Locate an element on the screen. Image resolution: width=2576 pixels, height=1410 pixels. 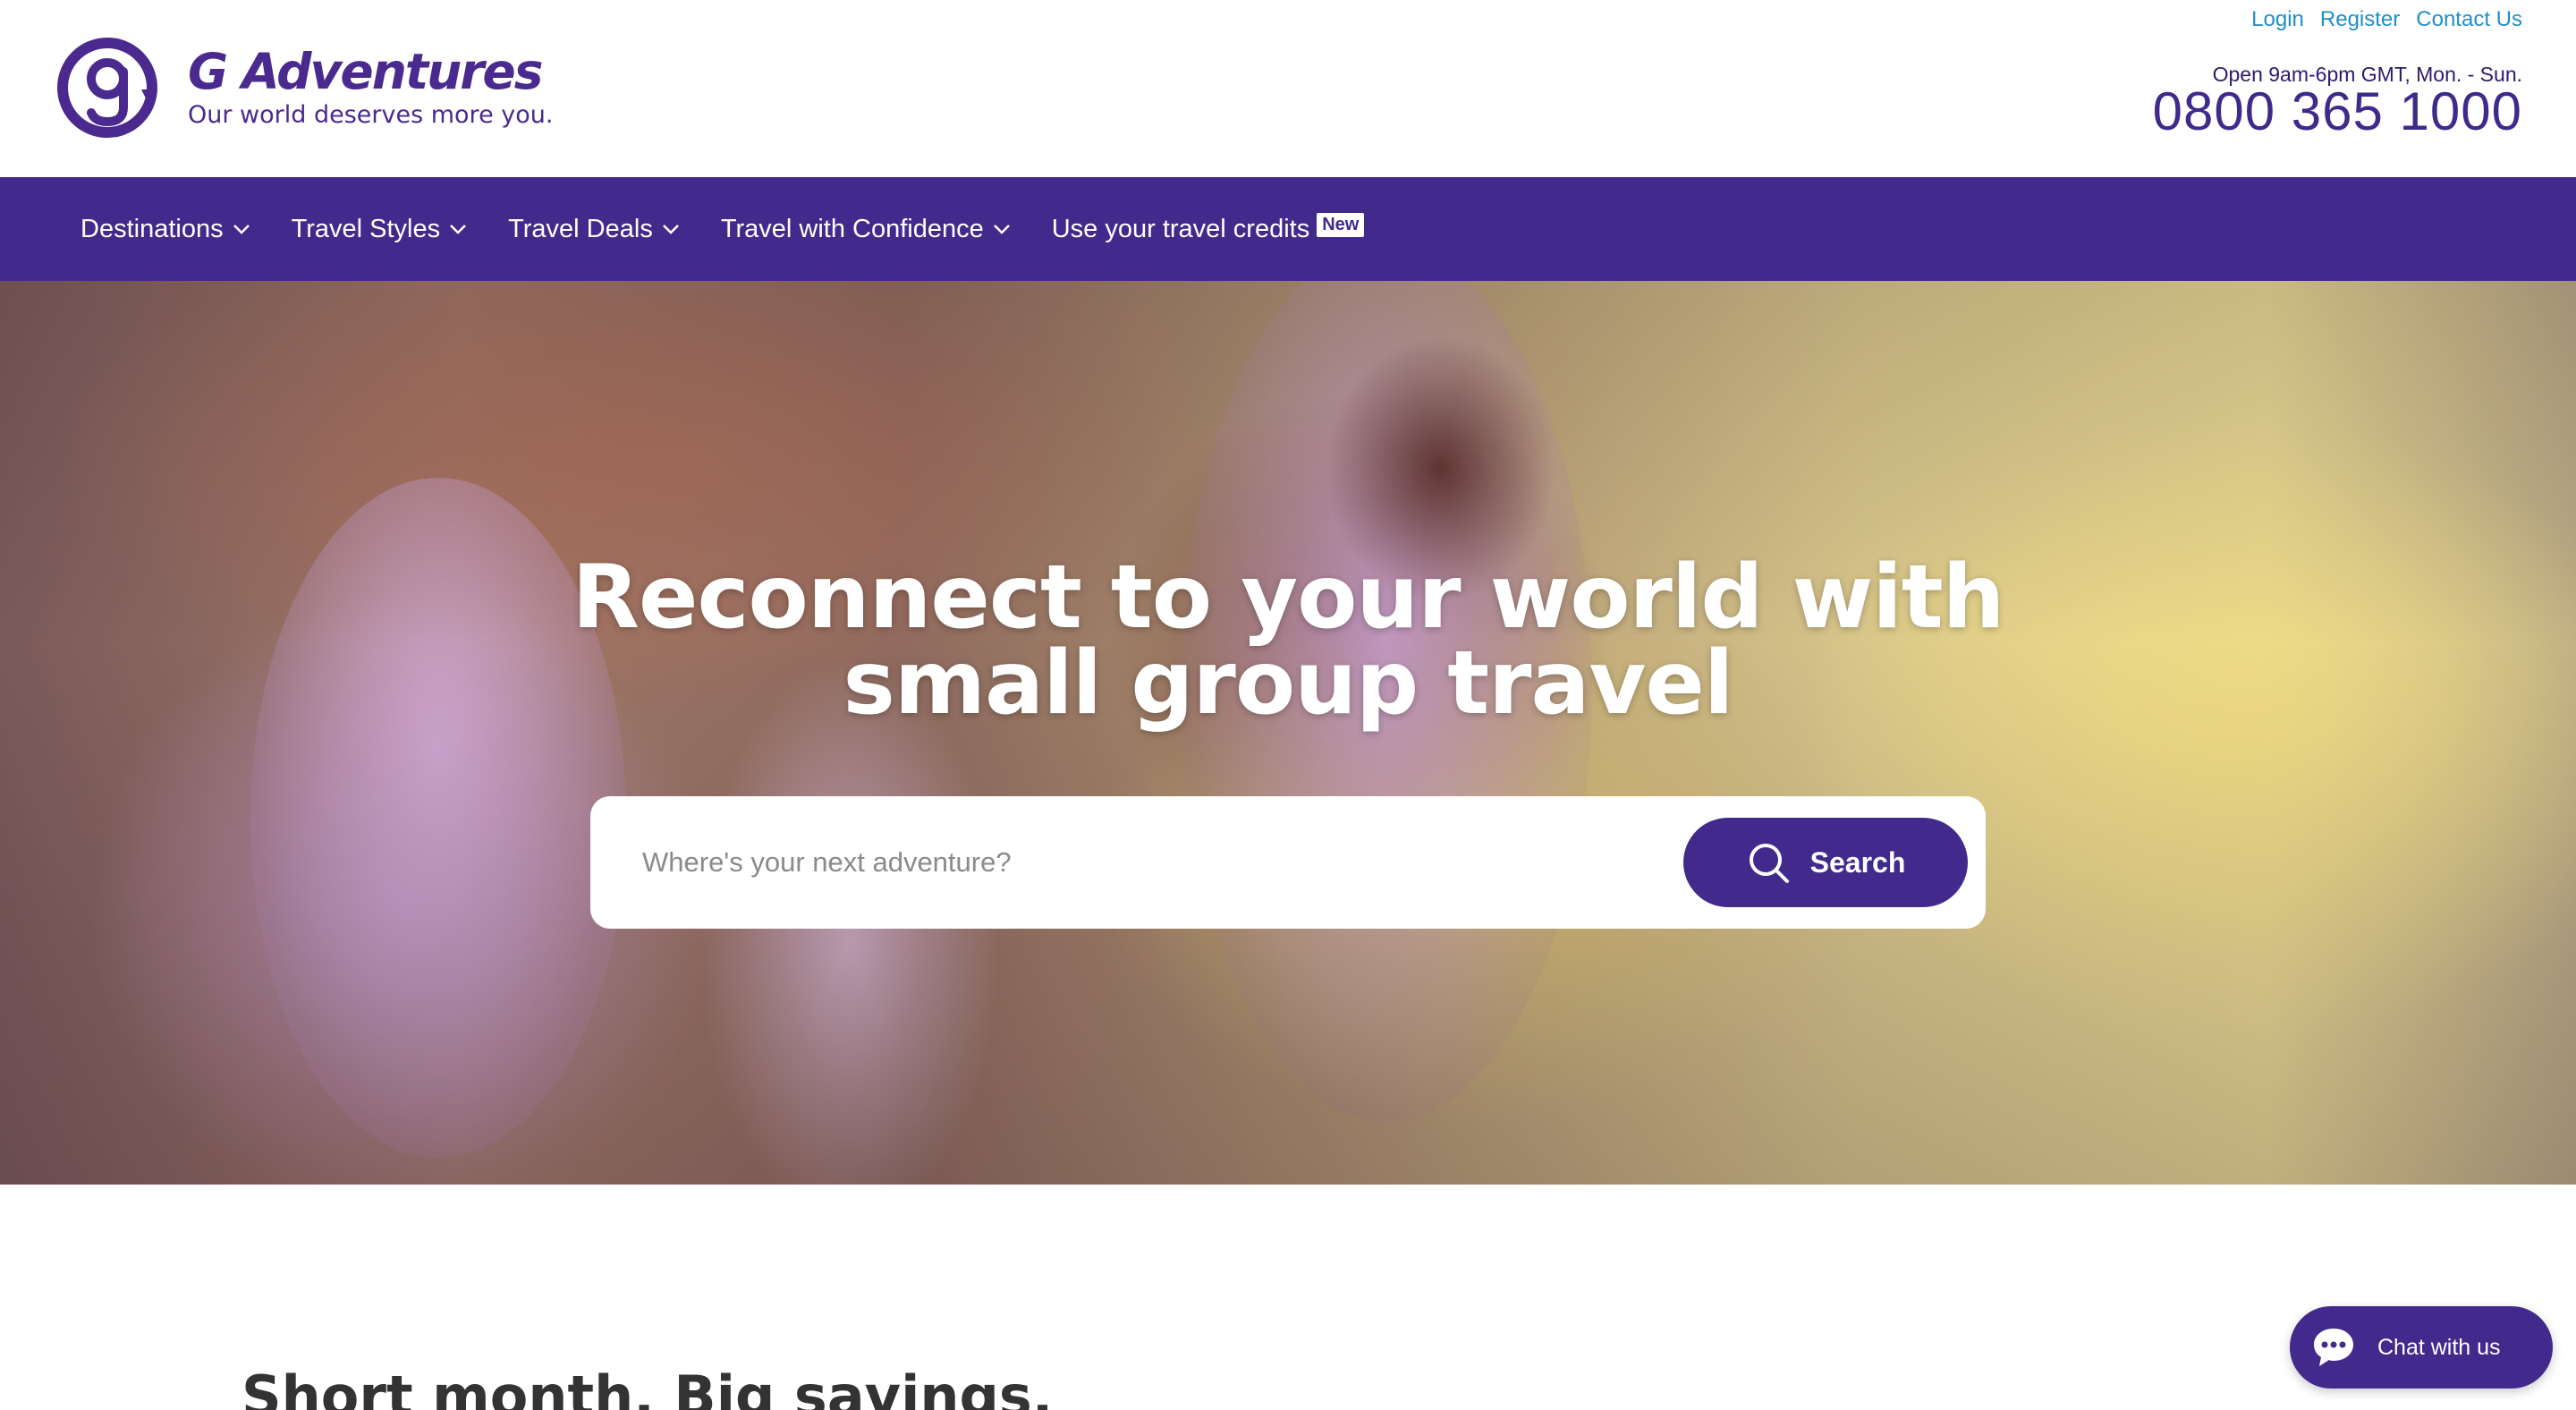
utility-links: Login Register Contact Us is located at coordinates (2386, 20).